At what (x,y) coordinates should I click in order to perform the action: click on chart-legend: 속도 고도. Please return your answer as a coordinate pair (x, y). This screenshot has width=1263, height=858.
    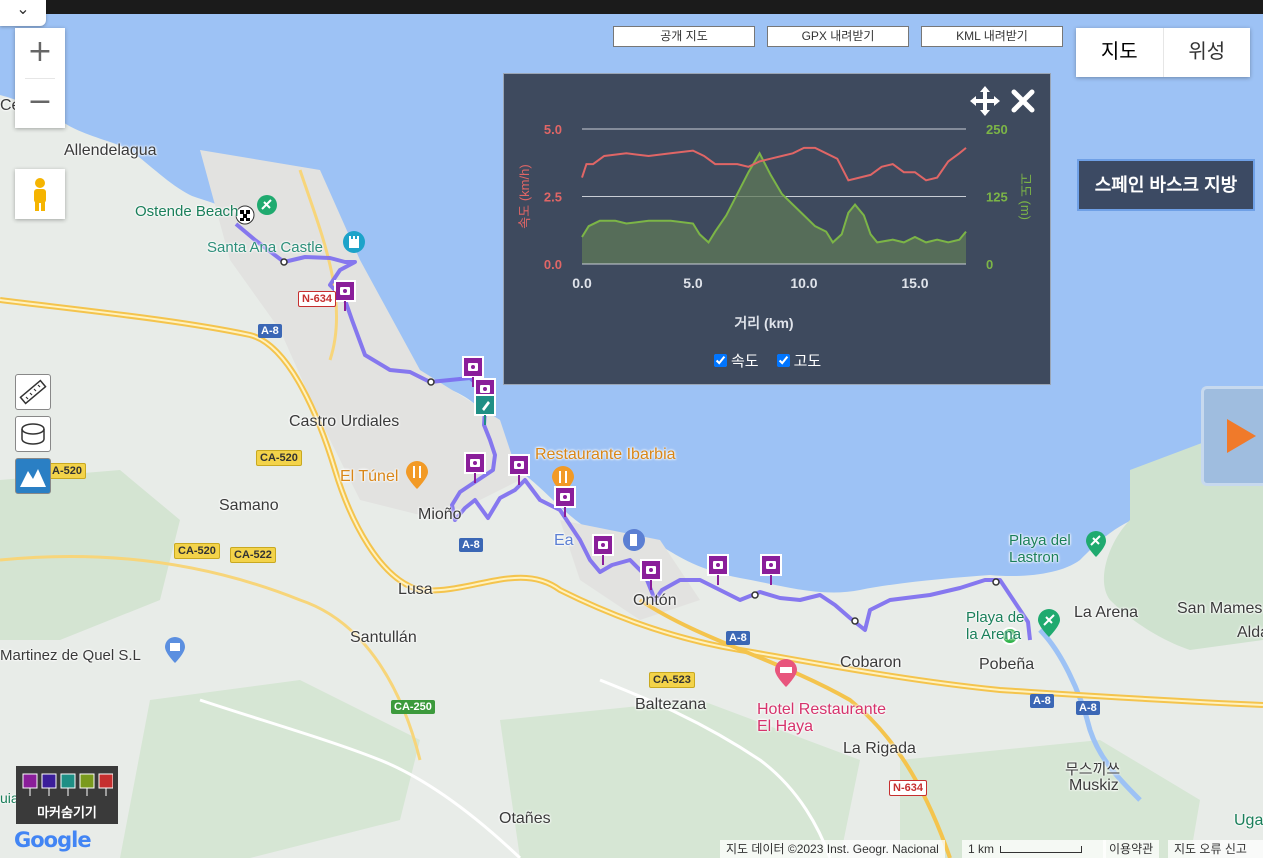
    Looking at the image, I should click on (767, 360).